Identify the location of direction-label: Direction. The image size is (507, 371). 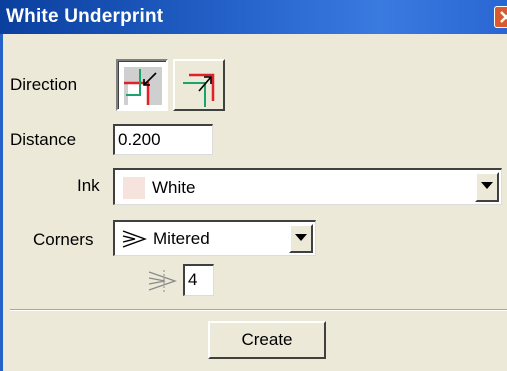
(44, 84).